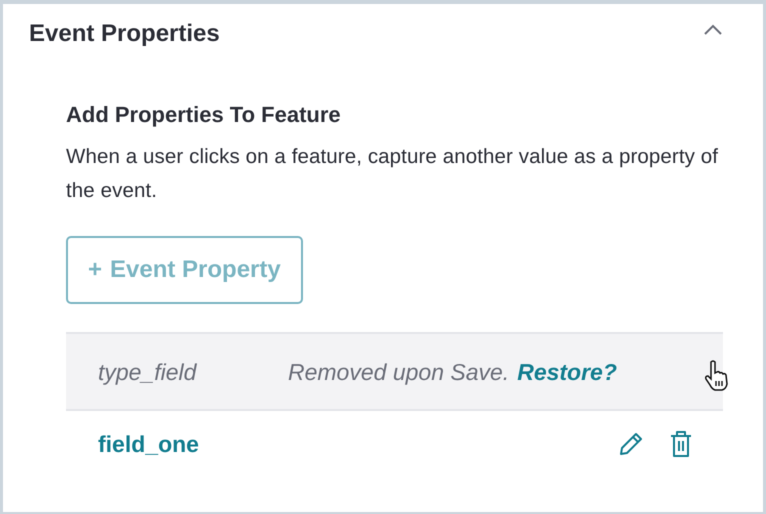  What do you see at coordinates (124, 34) in the screenshot?
I see `panel-title: Event Properties` at bounding box center [124, 34].